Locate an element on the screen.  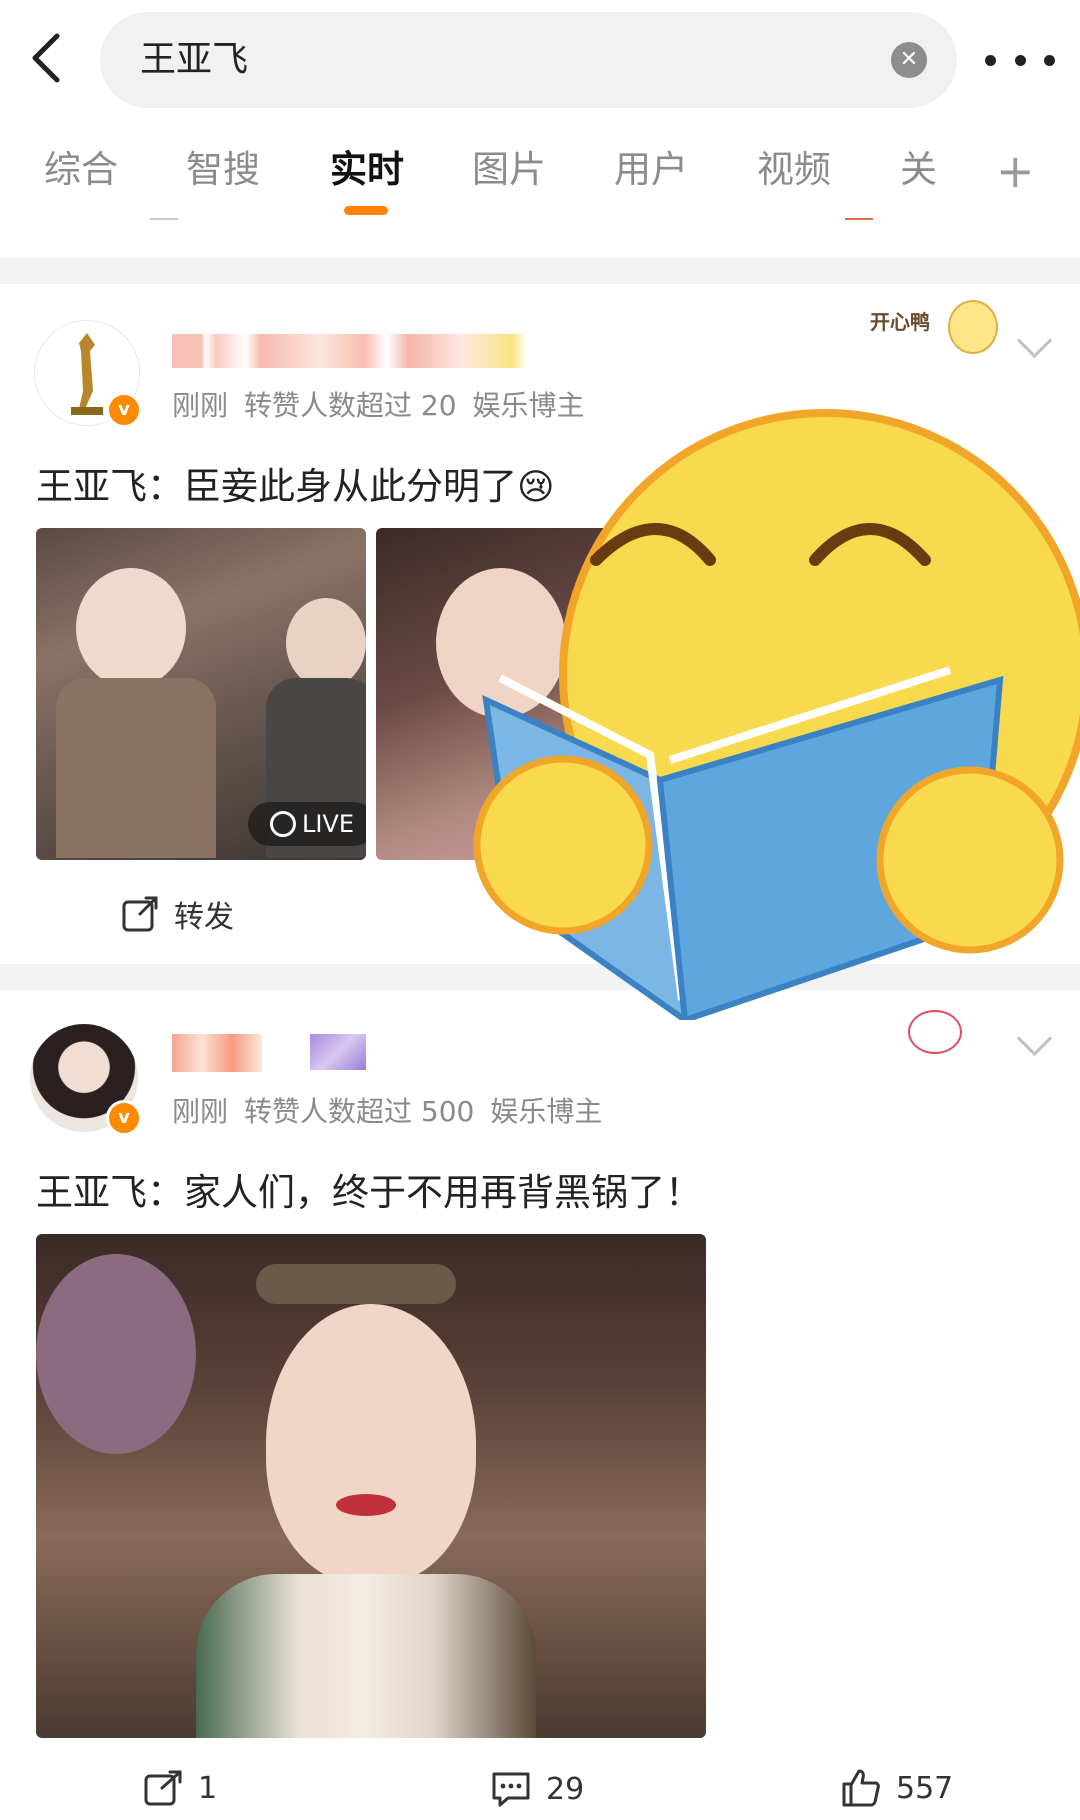
tab-fade is located at coordinates (968, 175).